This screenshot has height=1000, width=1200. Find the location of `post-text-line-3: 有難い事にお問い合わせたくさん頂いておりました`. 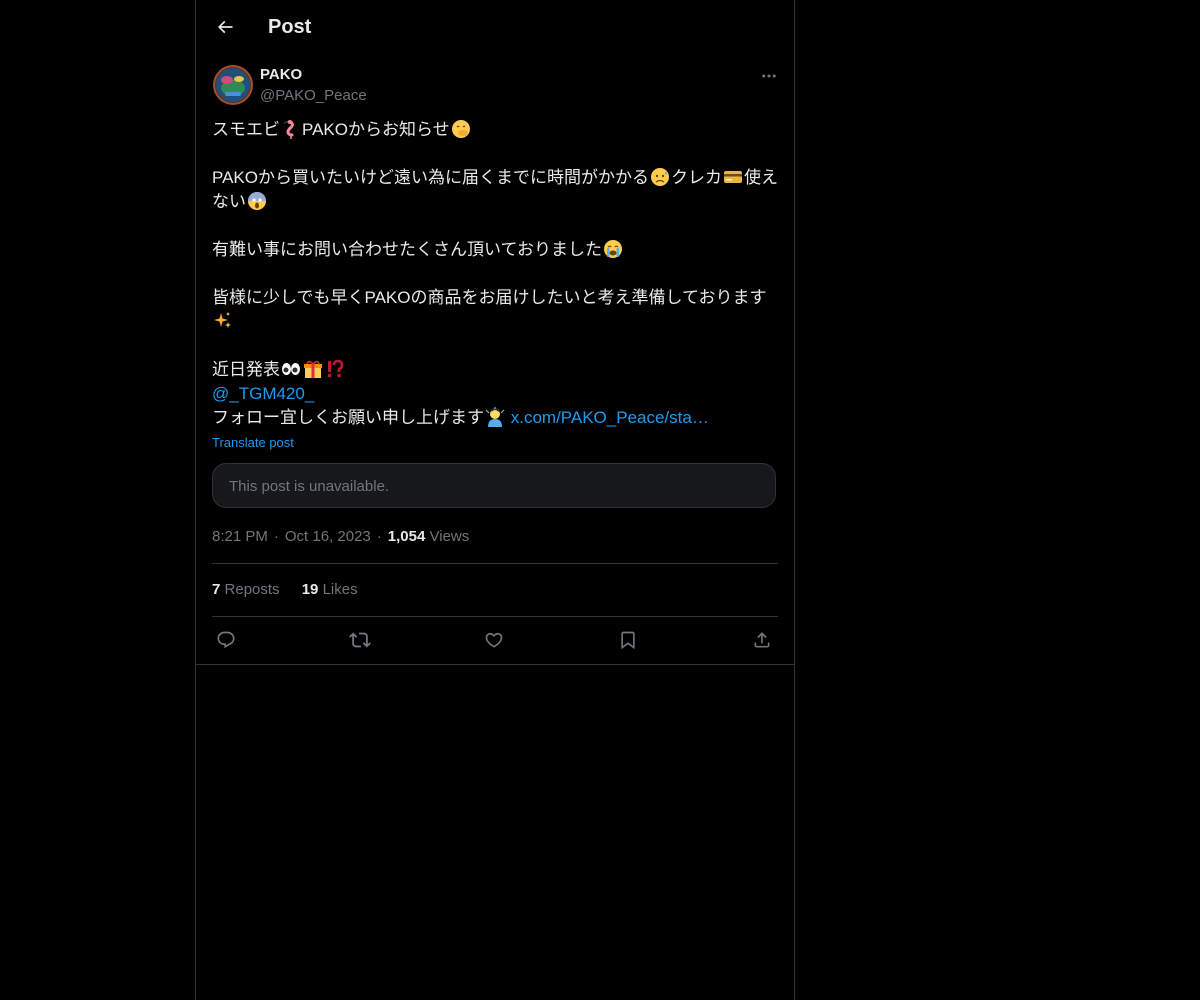

post-text-line-3: 有難い事にお問い合わせたくさん頂いておりました is located at coordinates (407, 249).